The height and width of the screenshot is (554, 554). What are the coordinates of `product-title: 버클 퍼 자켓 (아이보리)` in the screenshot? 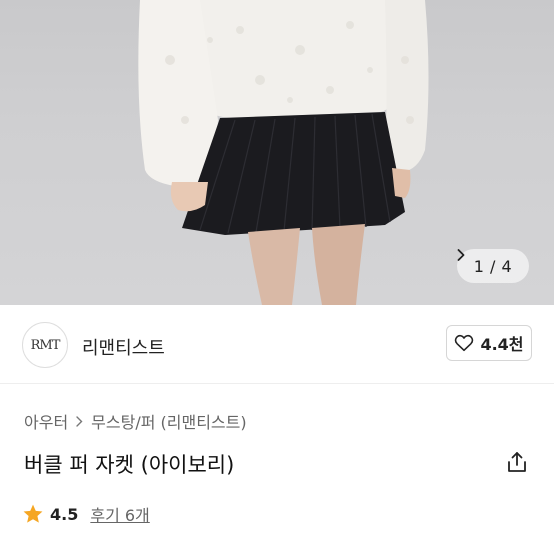 It's located at (129, 465).